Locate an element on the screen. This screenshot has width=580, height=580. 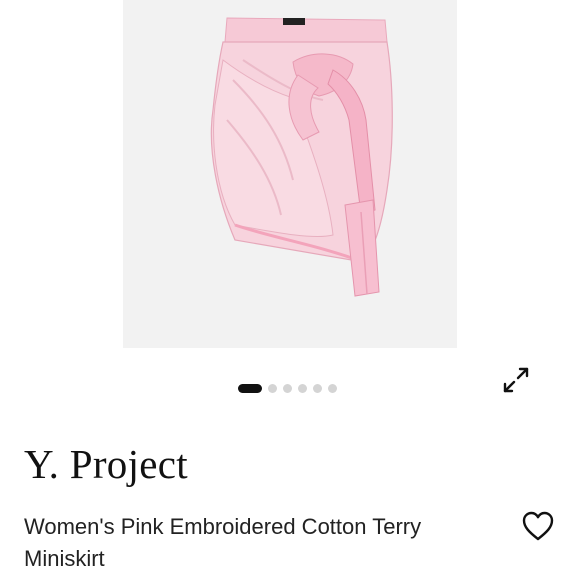
carousel-indicator is located at coordinates (287, 388).